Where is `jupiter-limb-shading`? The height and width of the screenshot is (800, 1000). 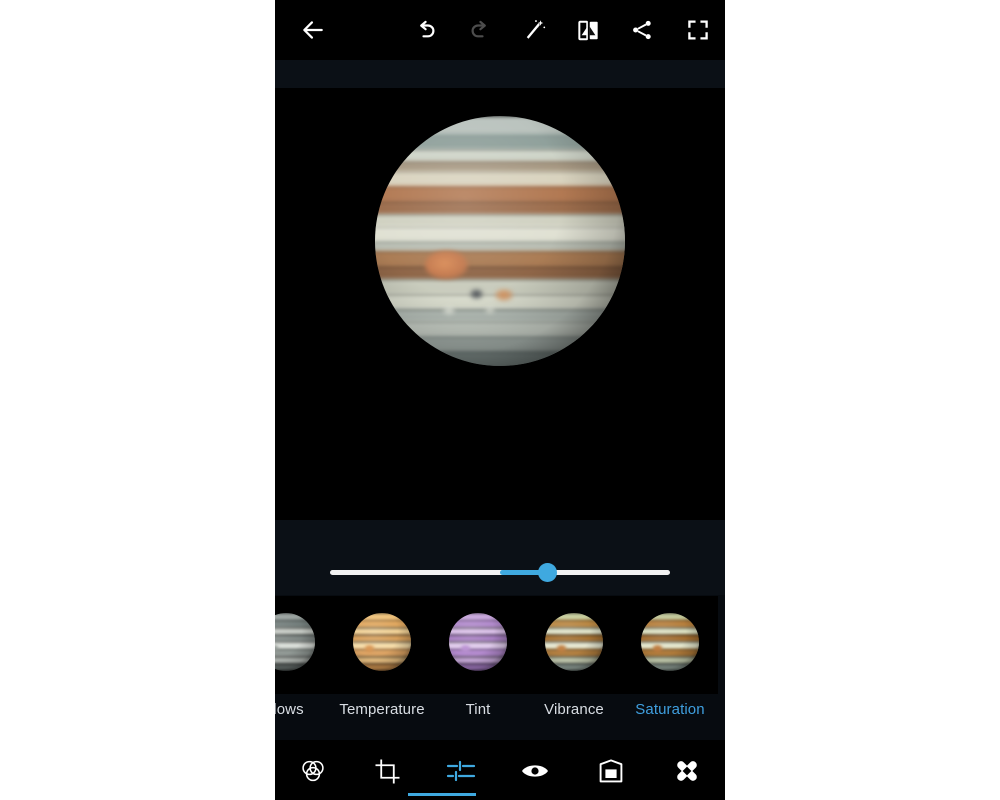 jupiter-limb-shading is located at coordinates (500, 241).